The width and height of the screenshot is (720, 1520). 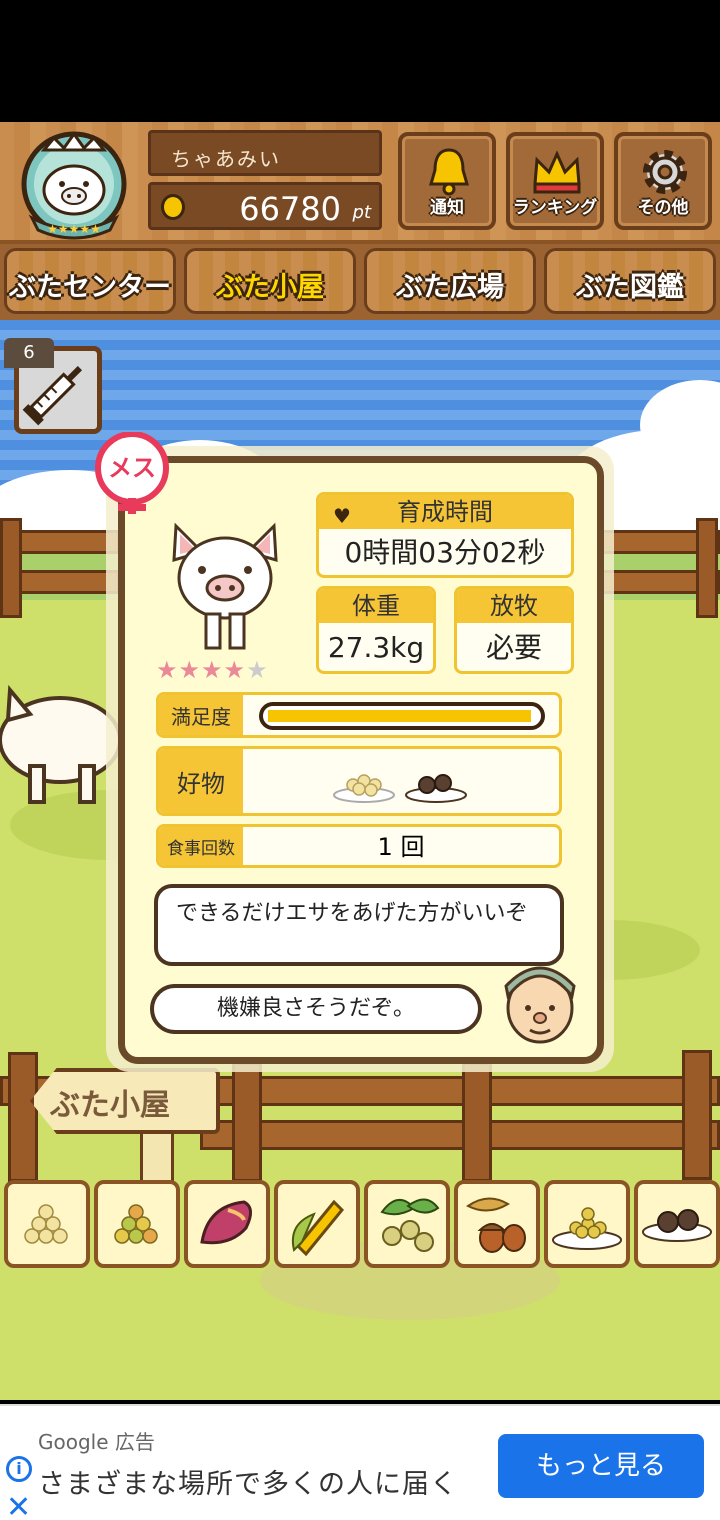 What do you see at coordinates (460, 1135) in the screenshot?
I see `fence-rail` at bounding box center [460, 1135].